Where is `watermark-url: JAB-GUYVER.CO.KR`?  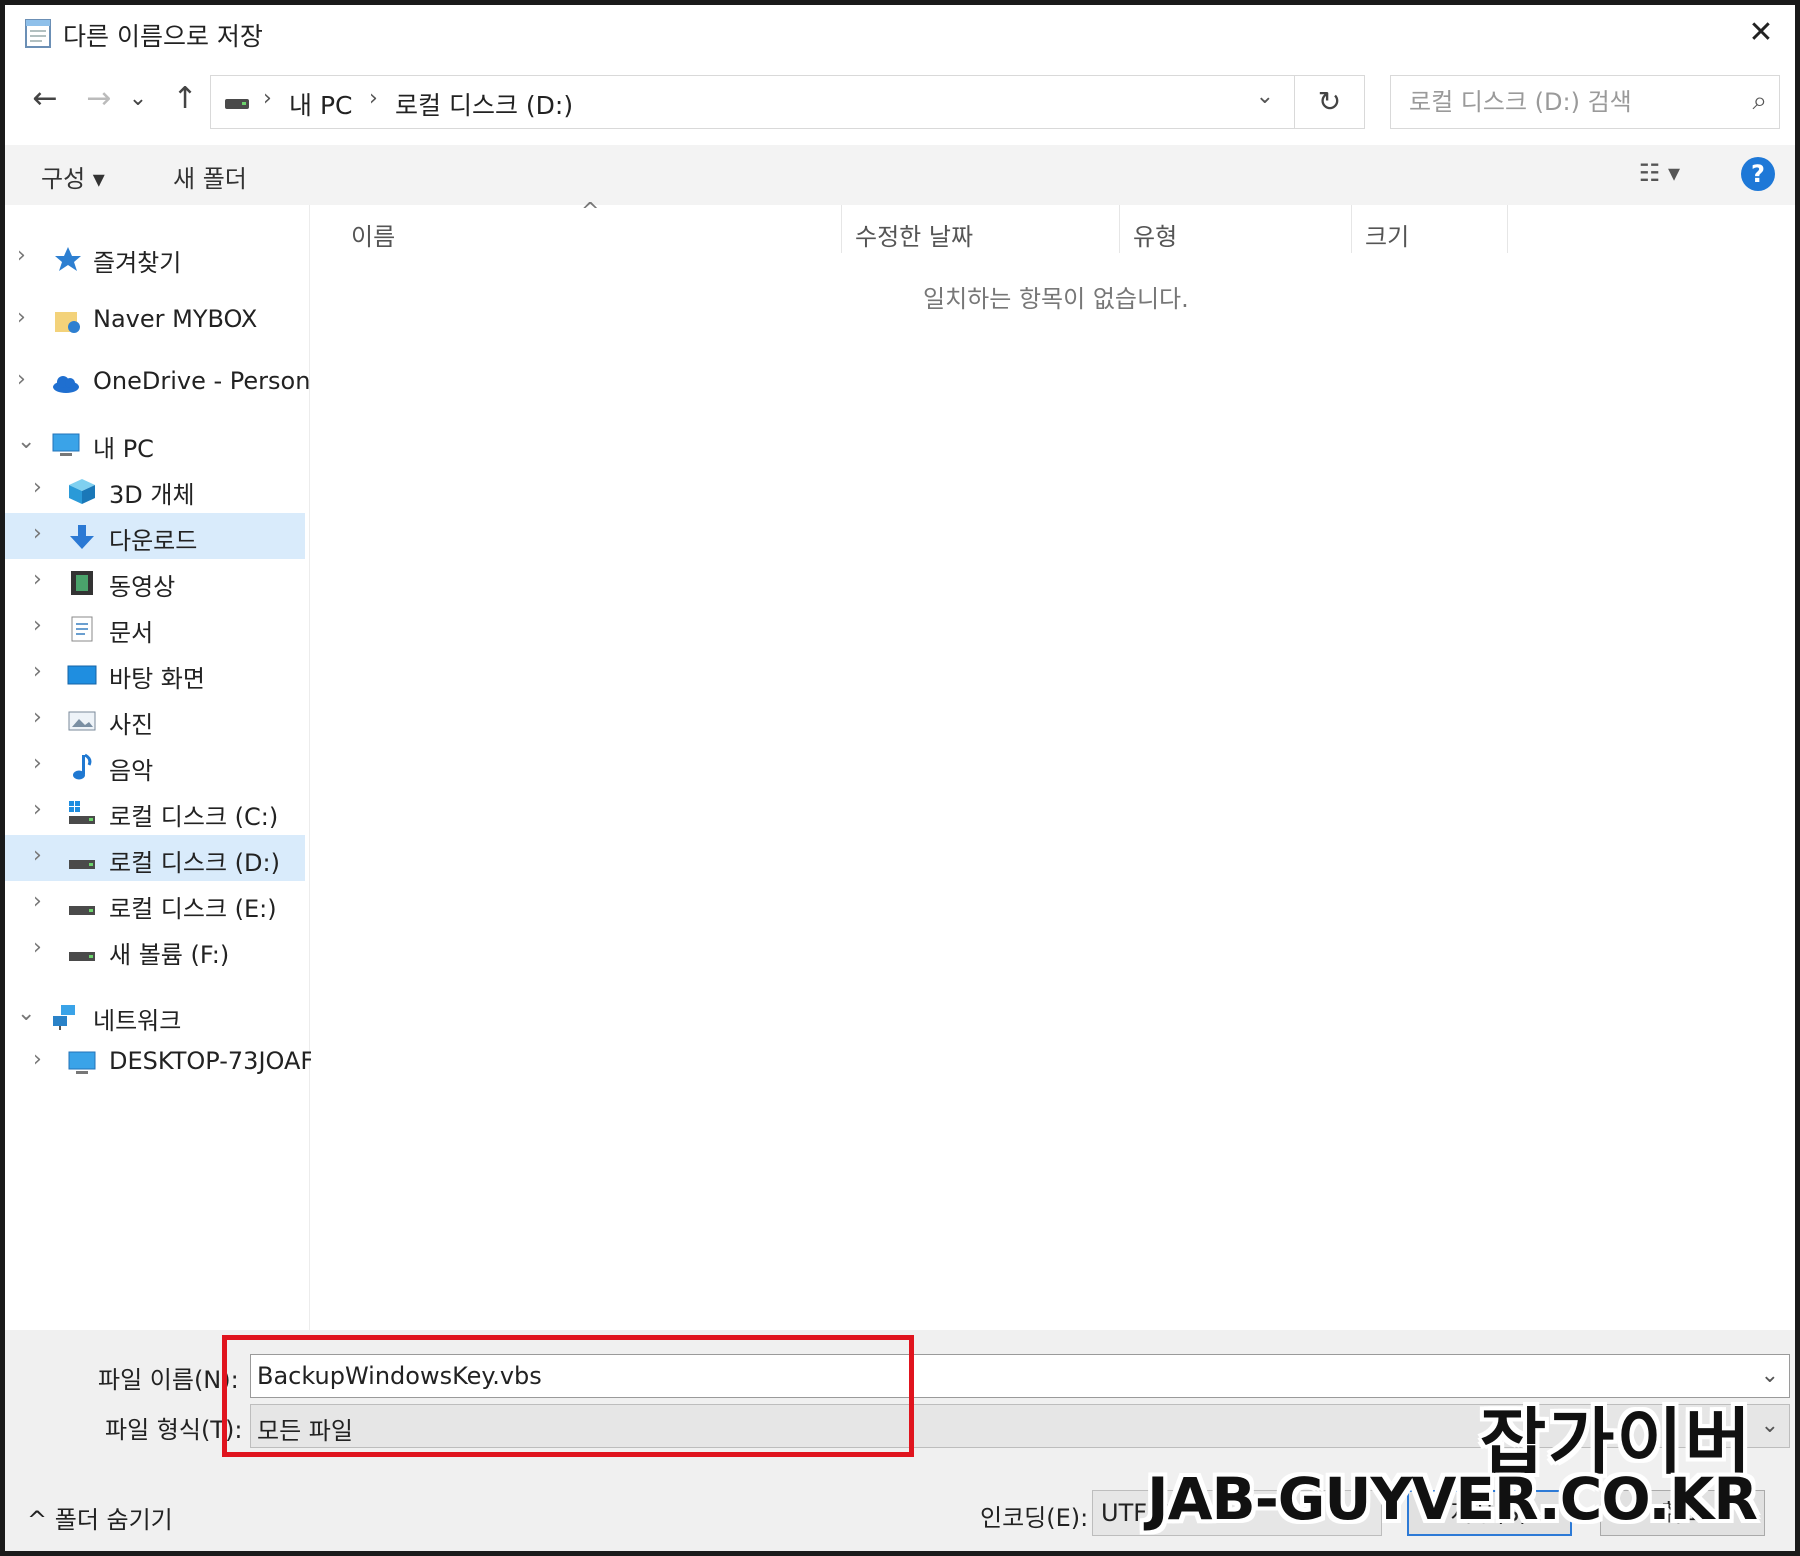
watermark-url: JAB-GUYVER.CO.KR is located at coordinates (1452, 1499).